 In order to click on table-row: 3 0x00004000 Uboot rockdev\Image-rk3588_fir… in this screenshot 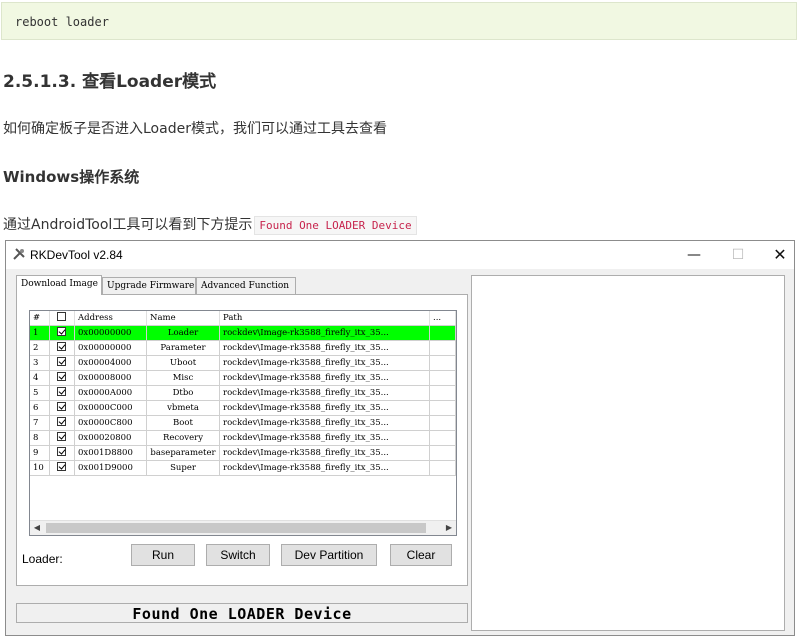, I will do `click(243, 363)`.